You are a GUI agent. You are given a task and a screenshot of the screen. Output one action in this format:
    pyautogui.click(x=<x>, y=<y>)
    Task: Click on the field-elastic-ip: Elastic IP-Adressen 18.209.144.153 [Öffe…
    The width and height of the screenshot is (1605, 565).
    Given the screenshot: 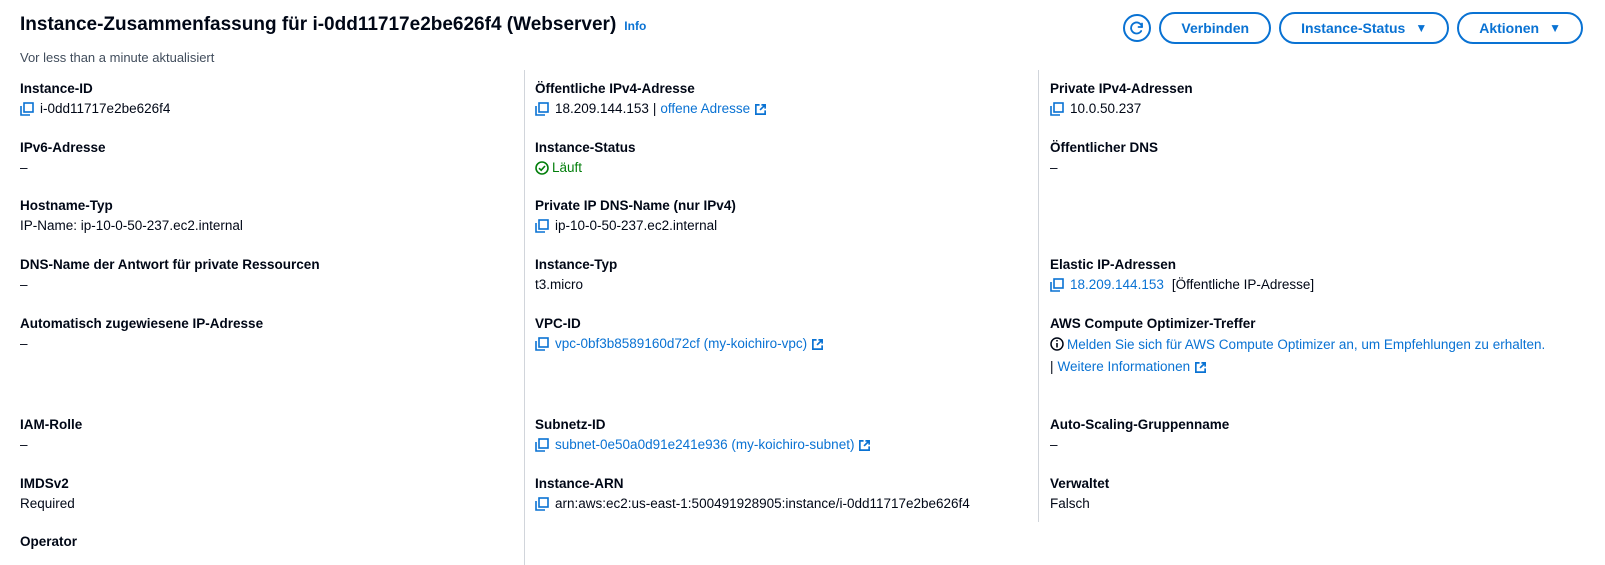 What is the action you would take?
    pyautogui.click(x=1182, y=275)
    